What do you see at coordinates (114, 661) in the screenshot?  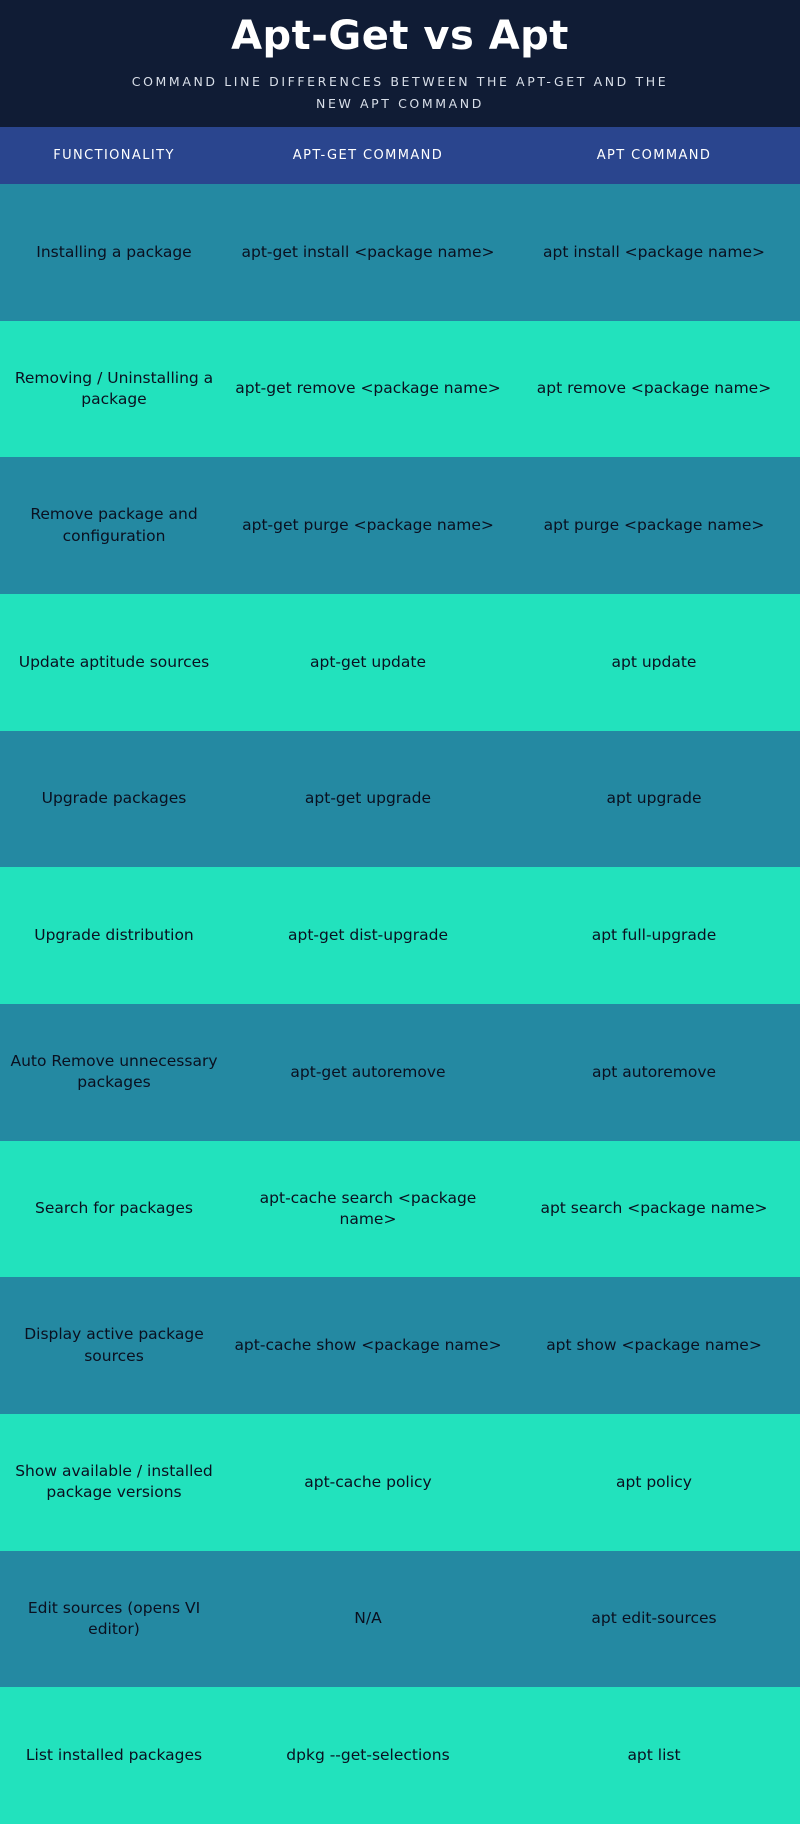 I see `cell-functionality: Update aptitude sources` at bounding box center [114, 661].